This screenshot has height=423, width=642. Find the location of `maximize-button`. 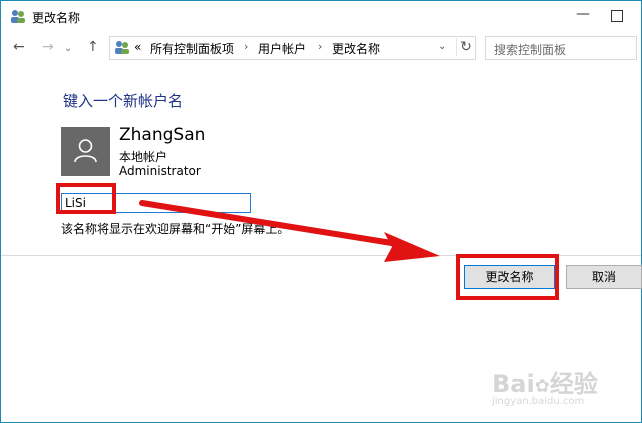

maximize-button is located at coordinates (617, 16).